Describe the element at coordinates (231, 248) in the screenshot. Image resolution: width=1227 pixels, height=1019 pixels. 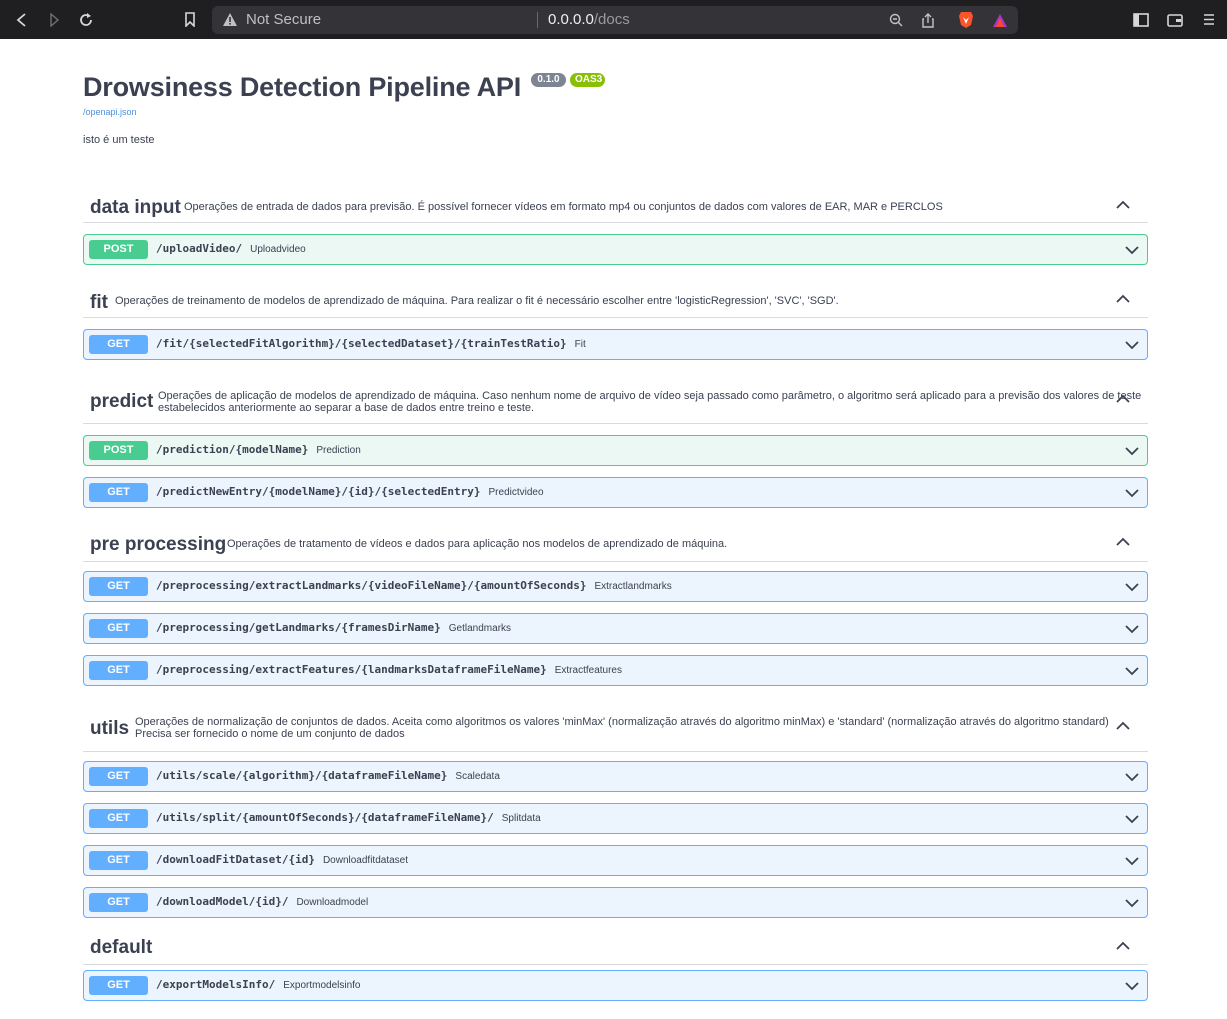
I see `operation-path: /uploadVideo/Uploadvideo` at that location.